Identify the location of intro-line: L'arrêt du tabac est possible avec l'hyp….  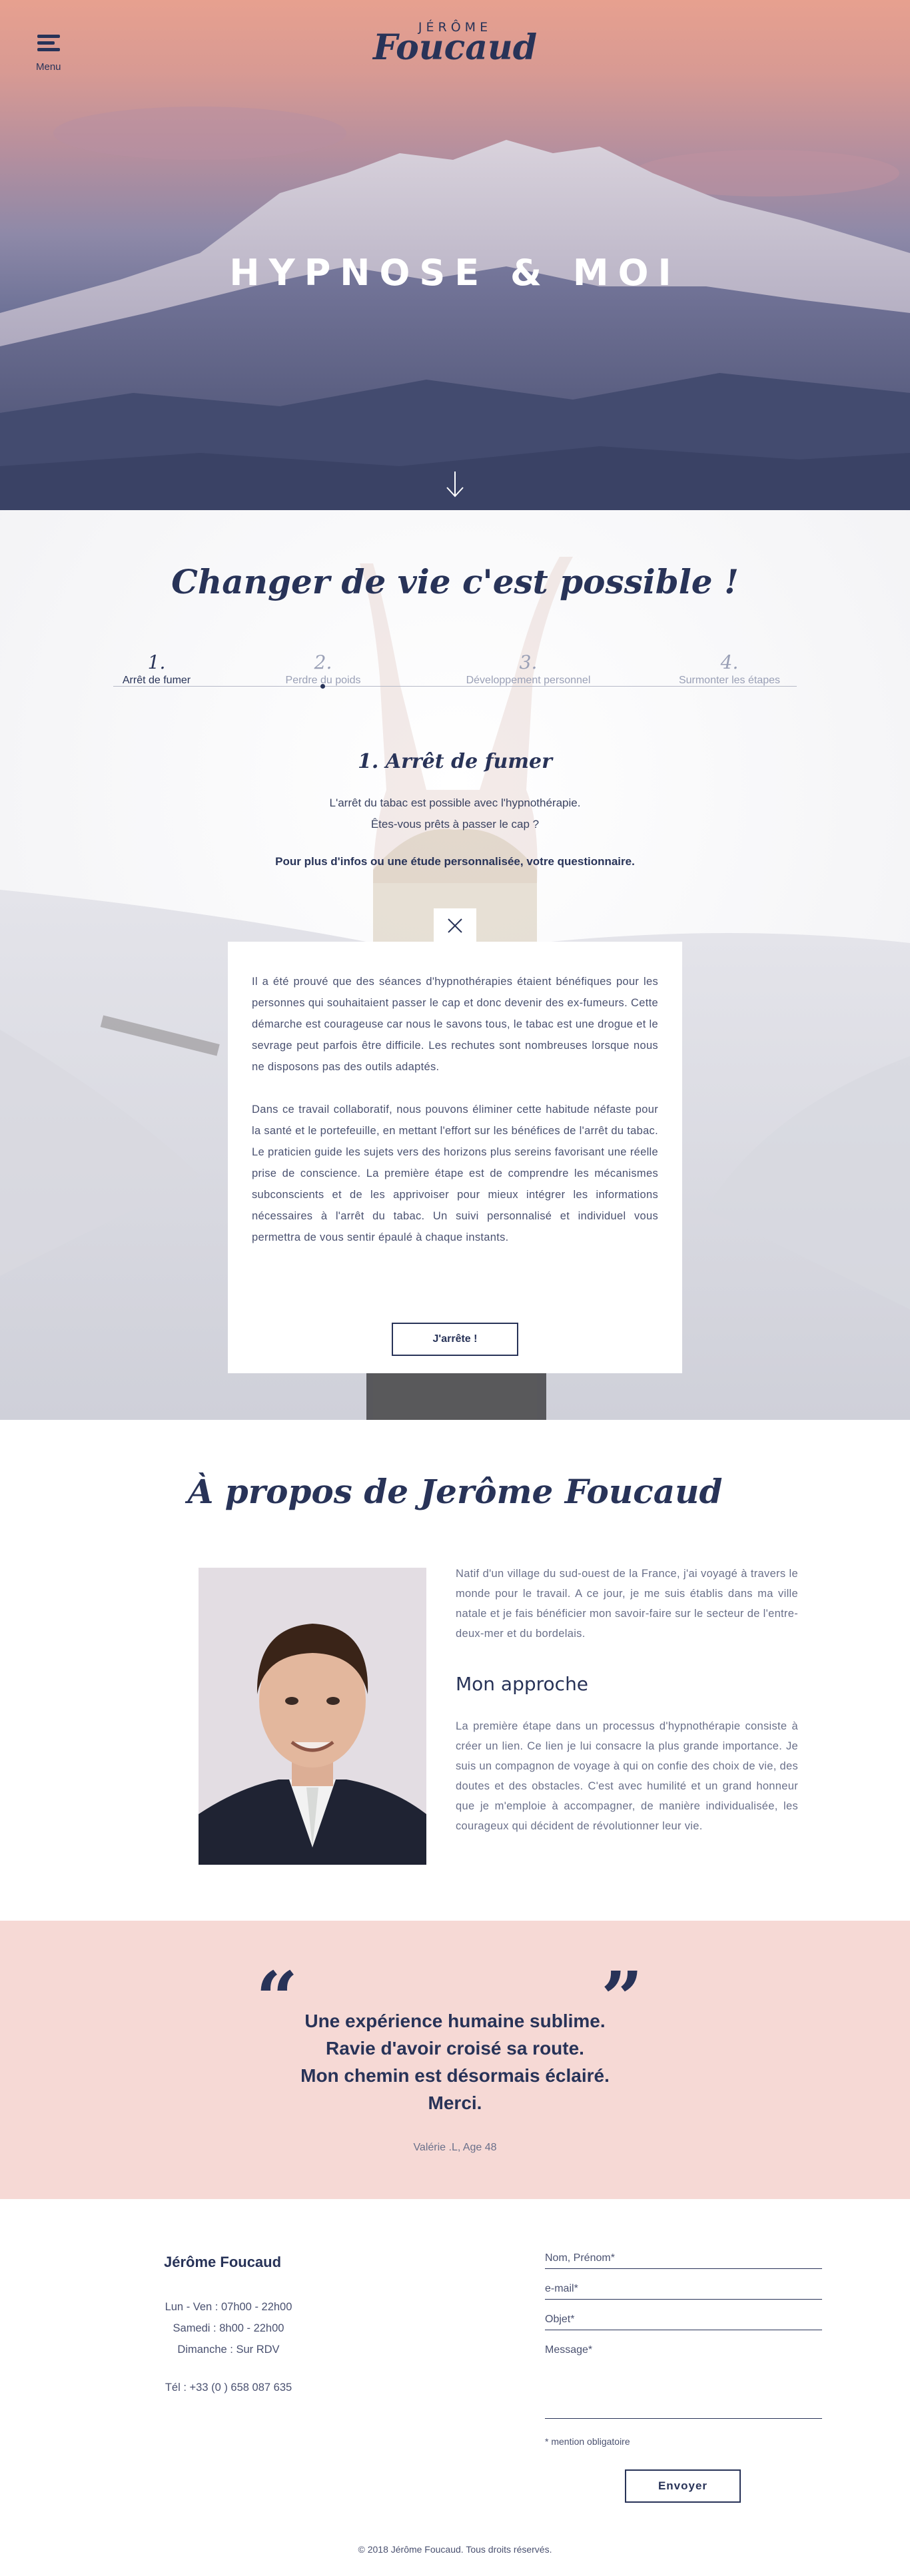
(455, 803).